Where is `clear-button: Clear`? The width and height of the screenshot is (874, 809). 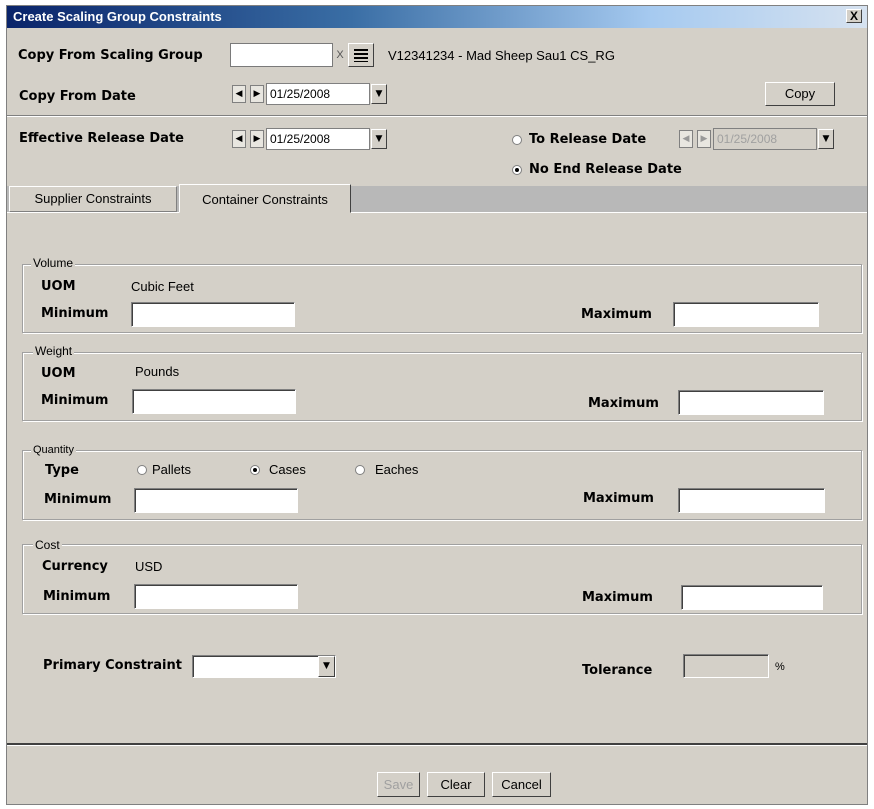
clear-button: Clear is located at coordinates (456, 784).